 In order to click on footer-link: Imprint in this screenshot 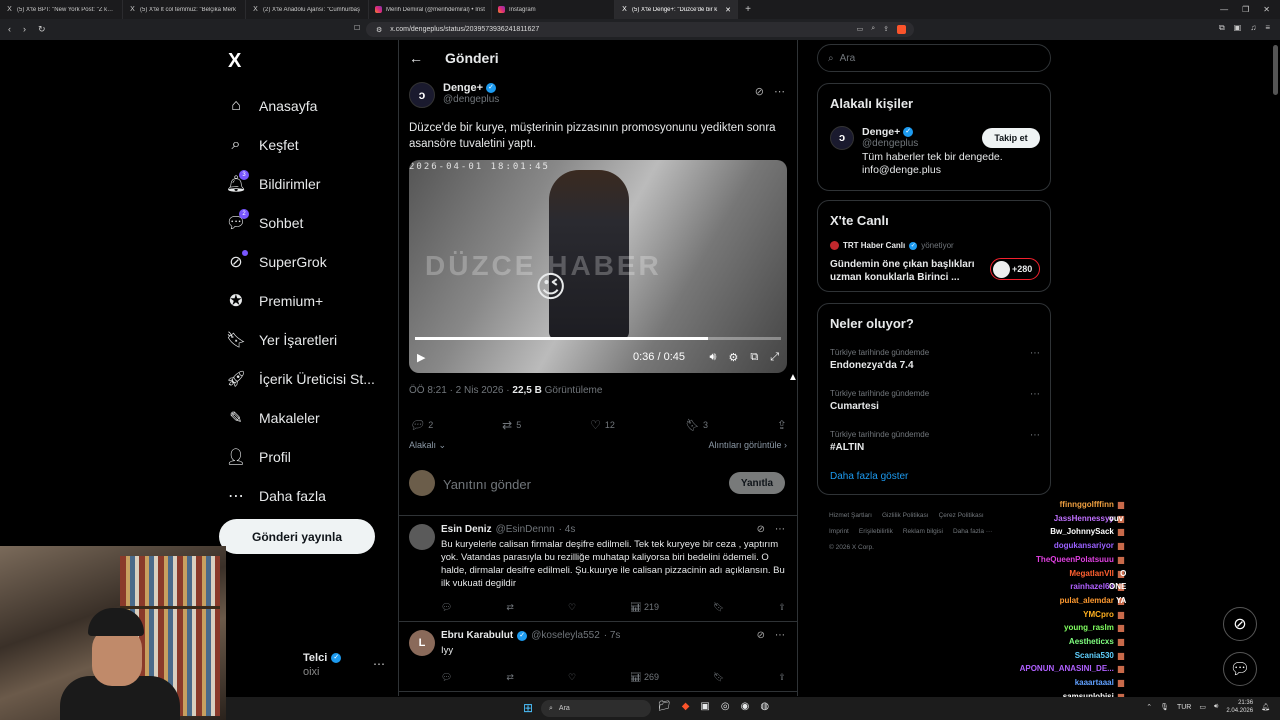, I will do `click(839, 531)`.